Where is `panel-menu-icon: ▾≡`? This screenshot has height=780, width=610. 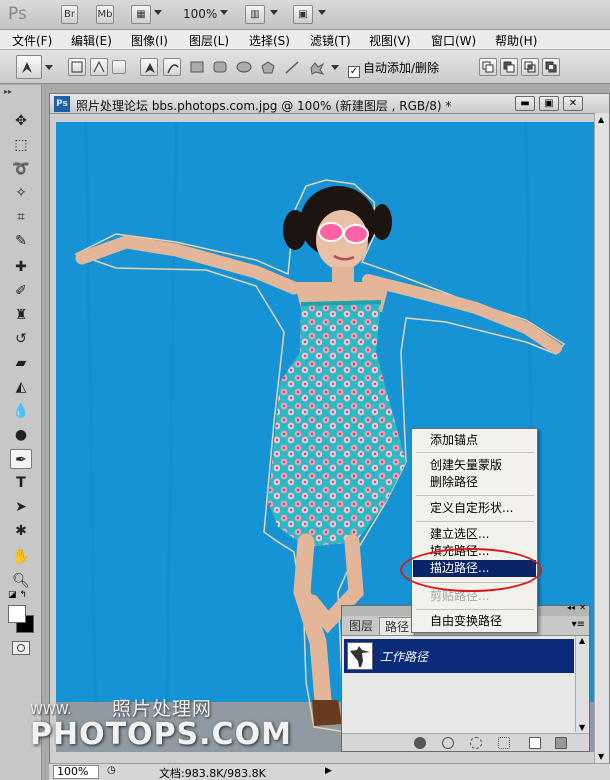 panel-menu-icon: ▾≡ is located at coordinates (578, 624).